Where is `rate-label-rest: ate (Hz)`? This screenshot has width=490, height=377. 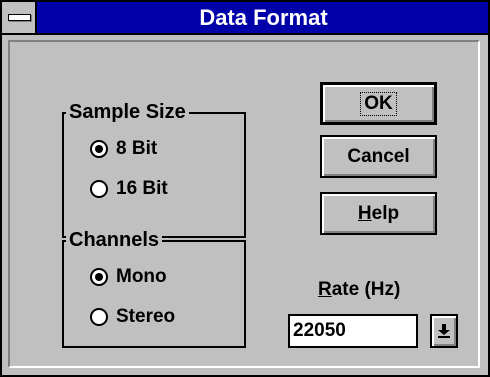 rate-label-rest: ate (Hz) is located at coordinates (366, 289).